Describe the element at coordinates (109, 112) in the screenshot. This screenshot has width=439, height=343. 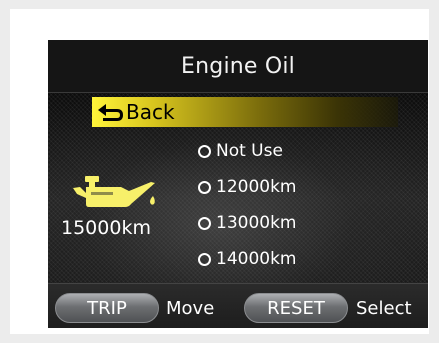
I see `return-arrow-icon` at that location.